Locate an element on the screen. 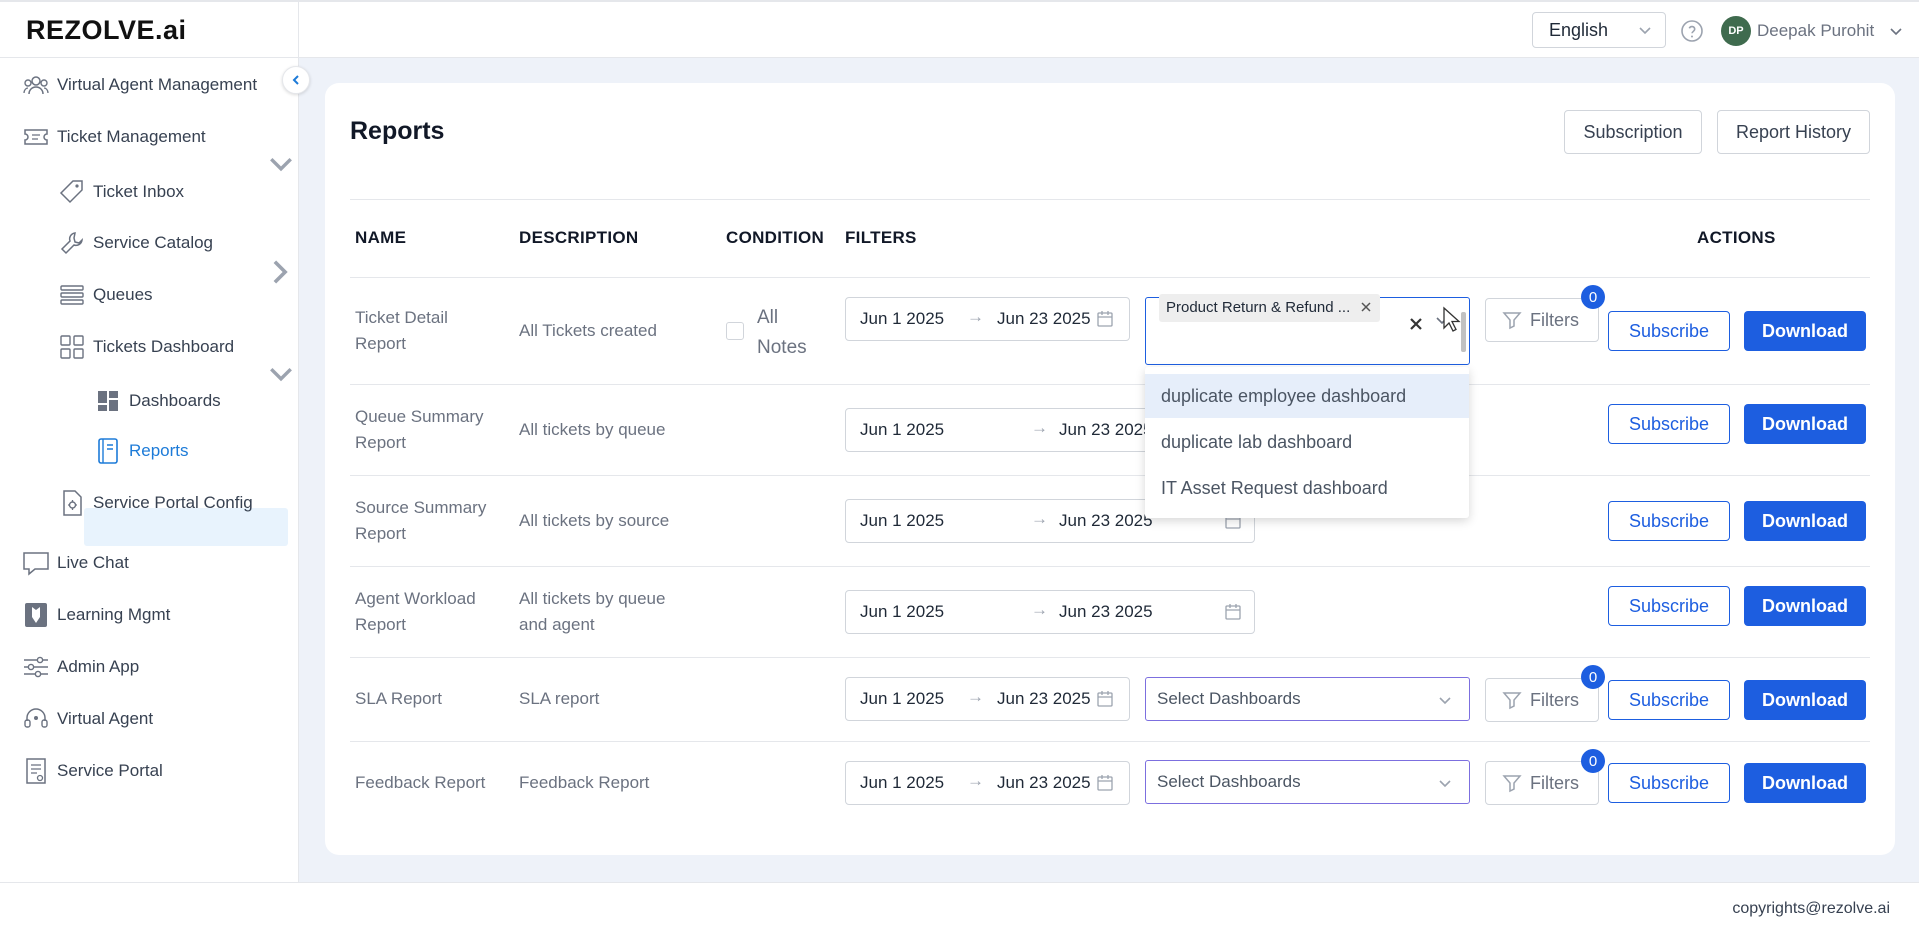 The height and width of the screenshot is (935, 1919). user-menu-chevron-icon is located at coordinates (1896, 31).